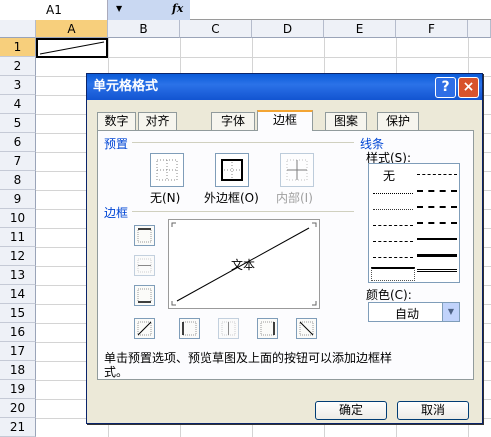 The height and width of the screenshot is (437, 491). I want to click on row-header: 14, so click(18, 294).